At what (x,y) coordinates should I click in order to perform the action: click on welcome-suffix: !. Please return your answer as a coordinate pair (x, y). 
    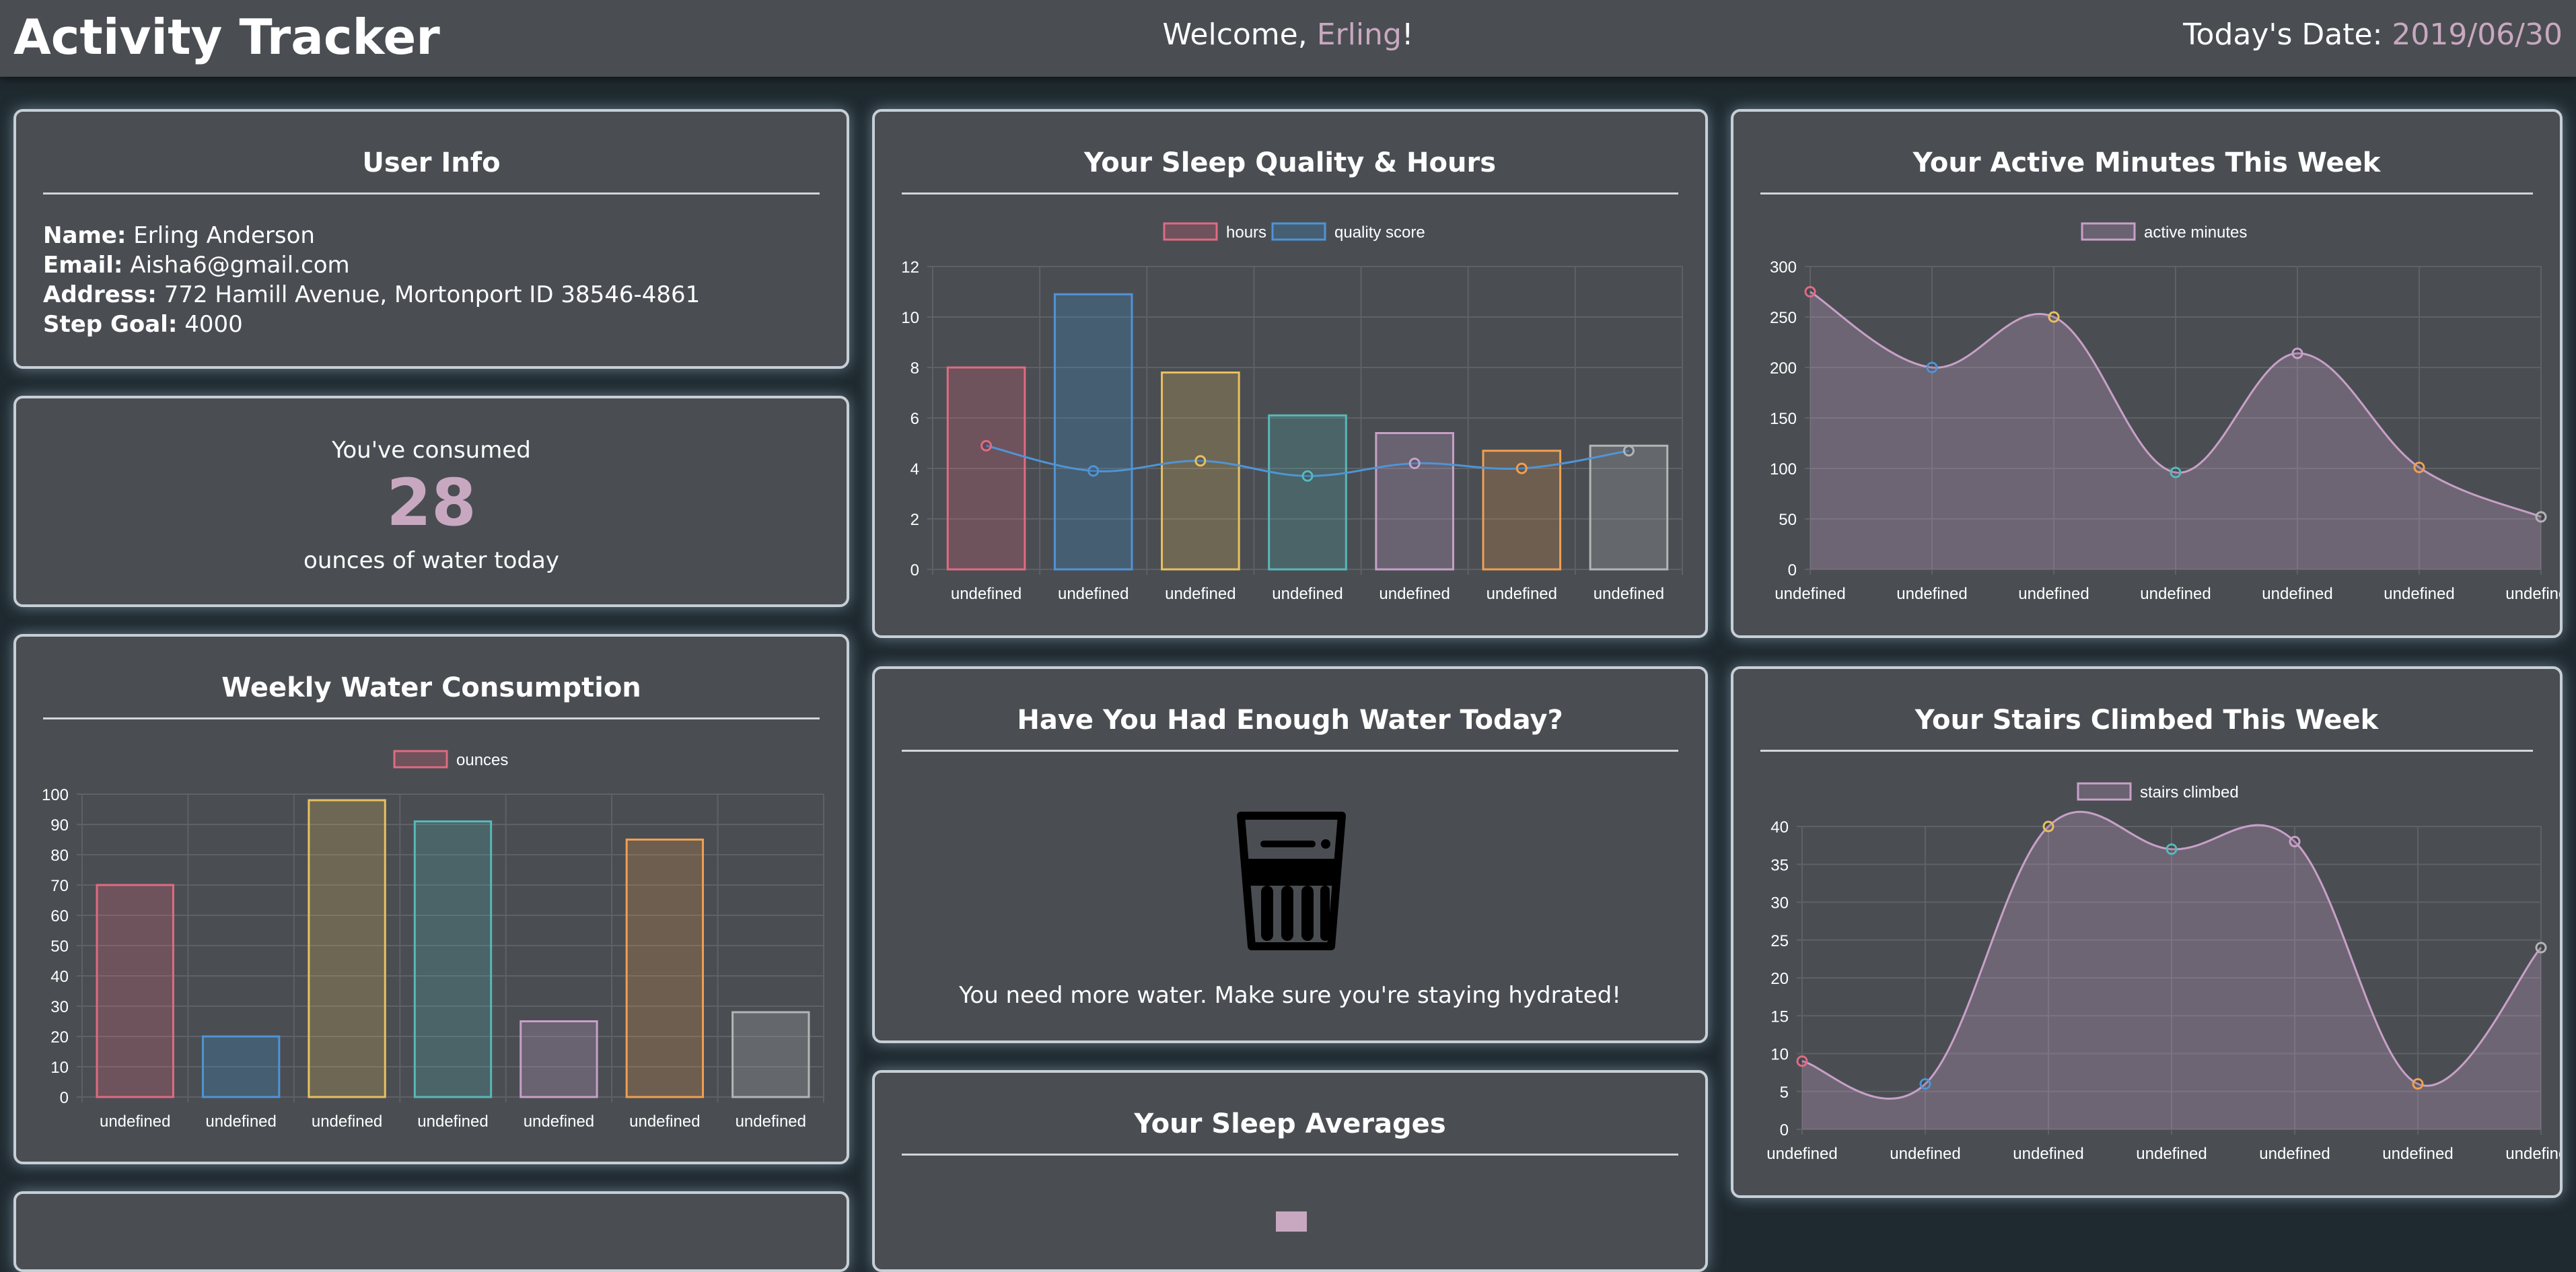
    Looking at the image, I should click on (1407, 35).